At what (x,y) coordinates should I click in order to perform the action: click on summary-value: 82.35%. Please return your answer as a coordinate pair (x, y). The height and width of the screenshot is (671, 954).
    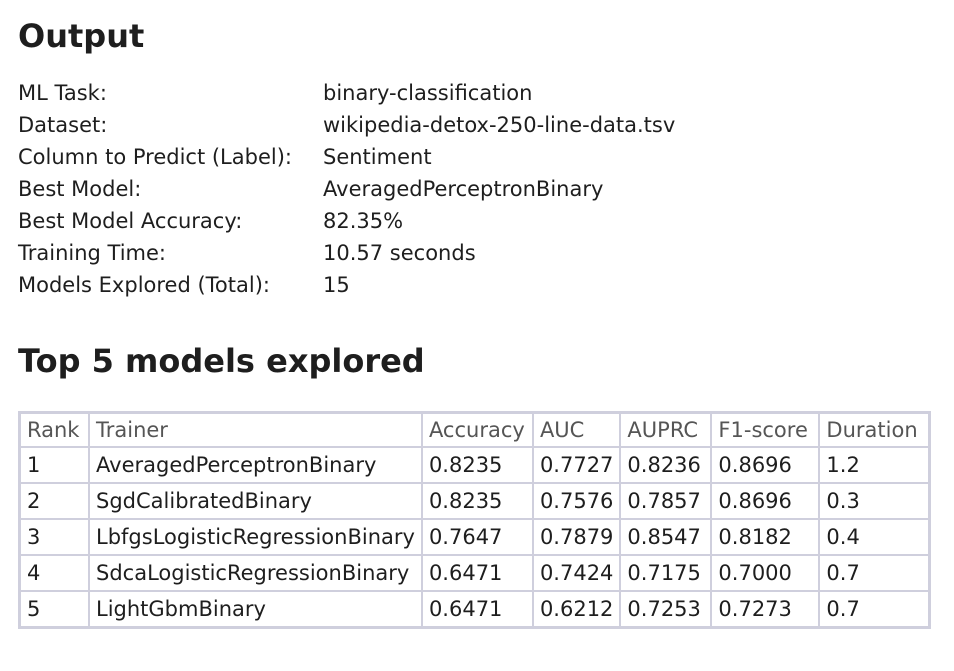
    Looking at the image, I should click on (363, 221).